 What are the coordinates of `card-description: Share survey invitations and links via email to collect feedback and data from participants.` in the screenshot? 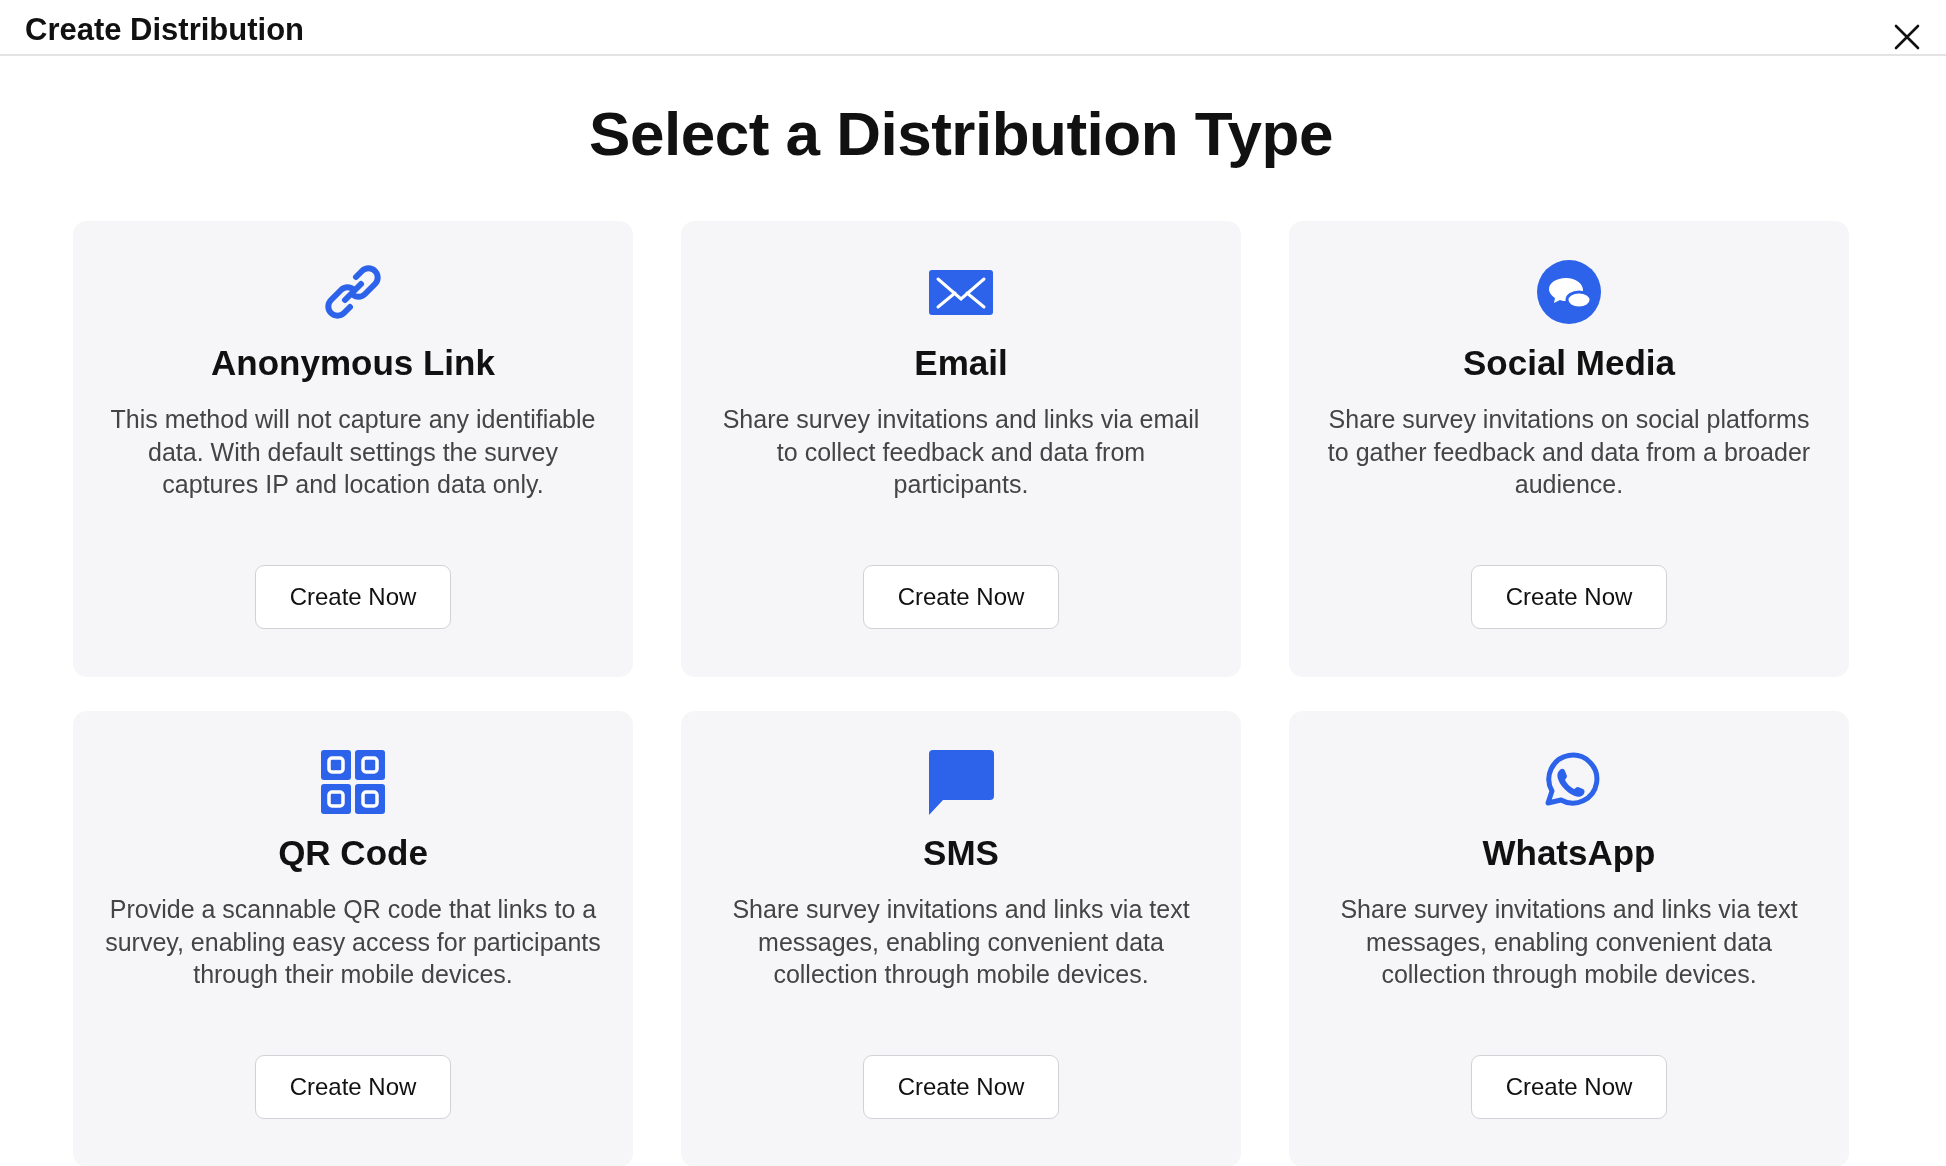 It's located at (961, 452).